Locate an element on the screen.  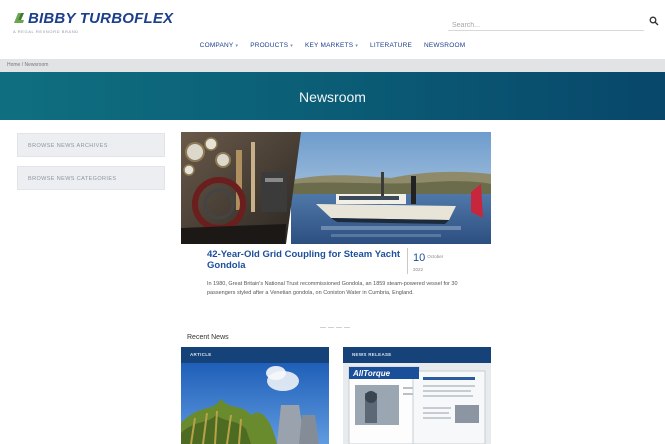
nav-item-key-markets: KEY MARKETS ▾ is located at coordinates (331, 45).